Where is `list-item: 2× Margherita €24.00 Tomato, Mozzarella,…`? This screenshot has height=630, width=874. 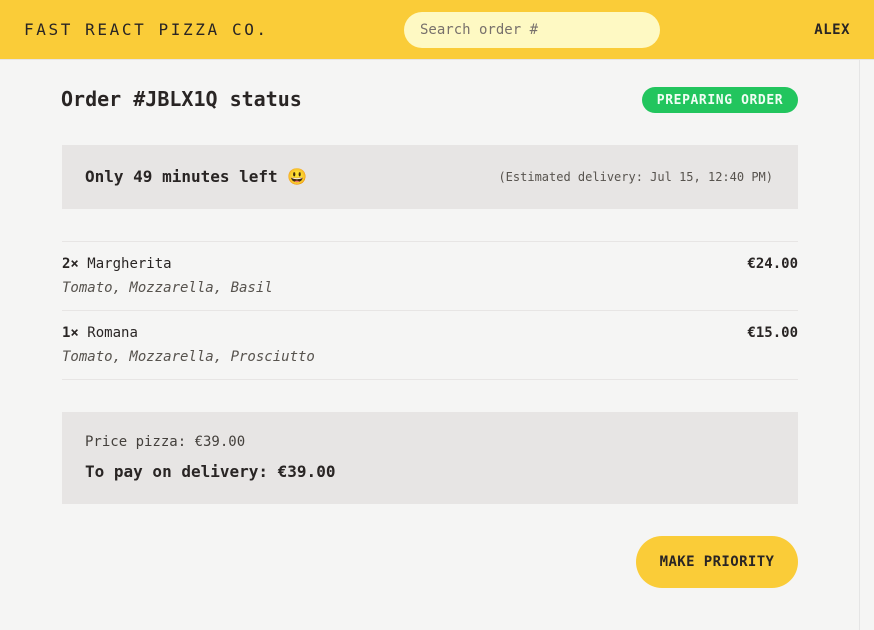
list-item: 2× Margherita €24.00 Tomato, Mozzarella,… is located at coordinates (430, 276).